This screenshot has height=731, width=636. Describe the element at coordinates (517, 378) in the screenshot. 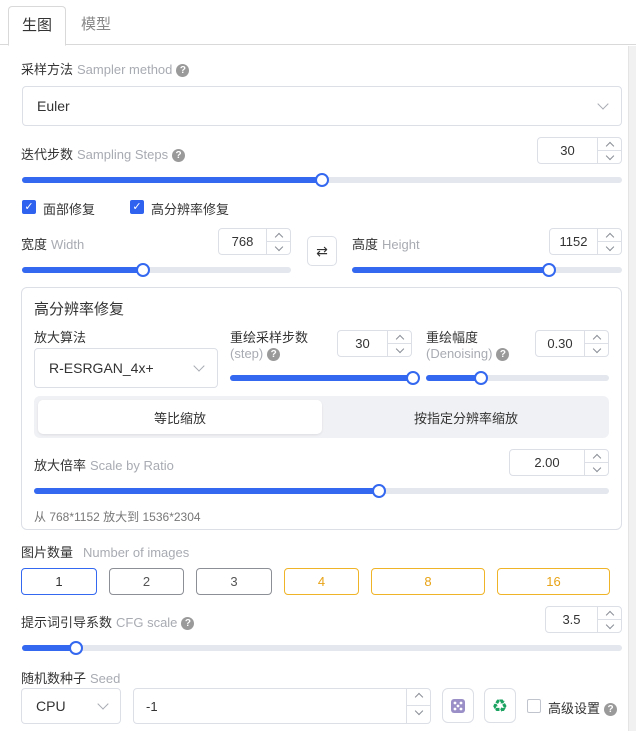

I see `denoise-slider` at that location.